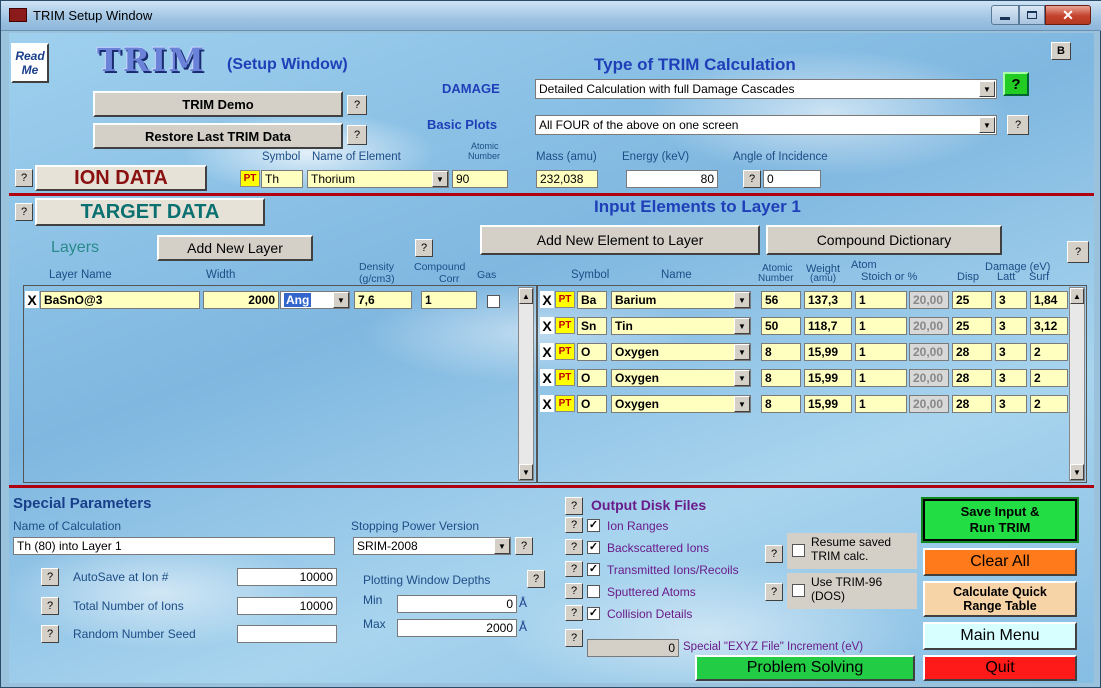 The height and width of the screenshot is (688, 1101). I want to click on quick-range-button: Calculate Quick Range Table, so click(1000, 599).